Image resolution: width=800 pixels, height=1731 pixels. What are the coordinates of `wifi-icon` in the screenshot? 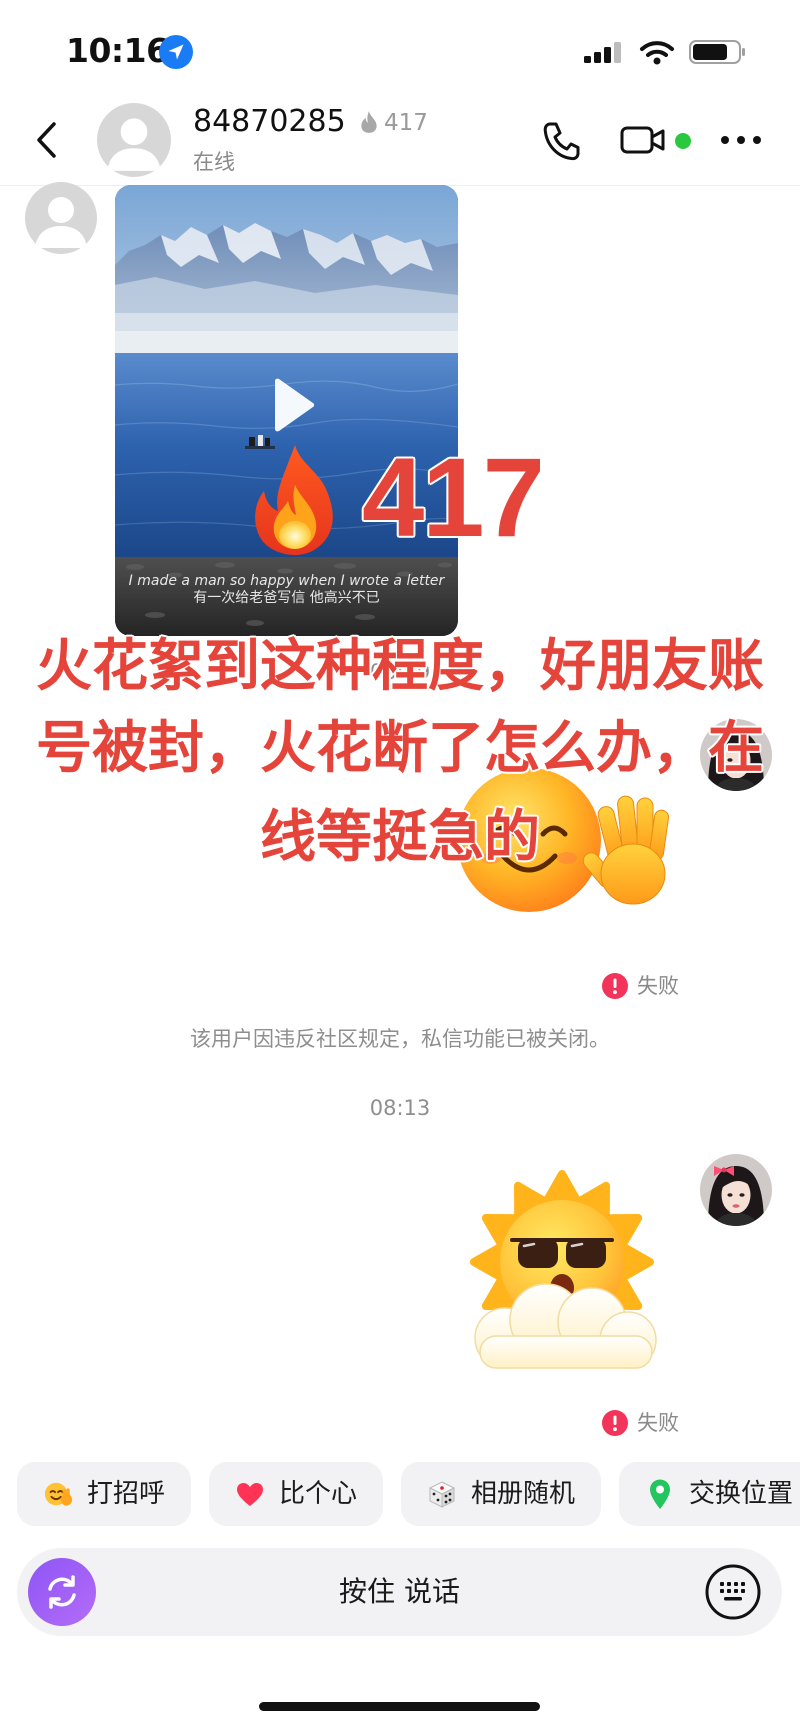 It's located at (657, 53).